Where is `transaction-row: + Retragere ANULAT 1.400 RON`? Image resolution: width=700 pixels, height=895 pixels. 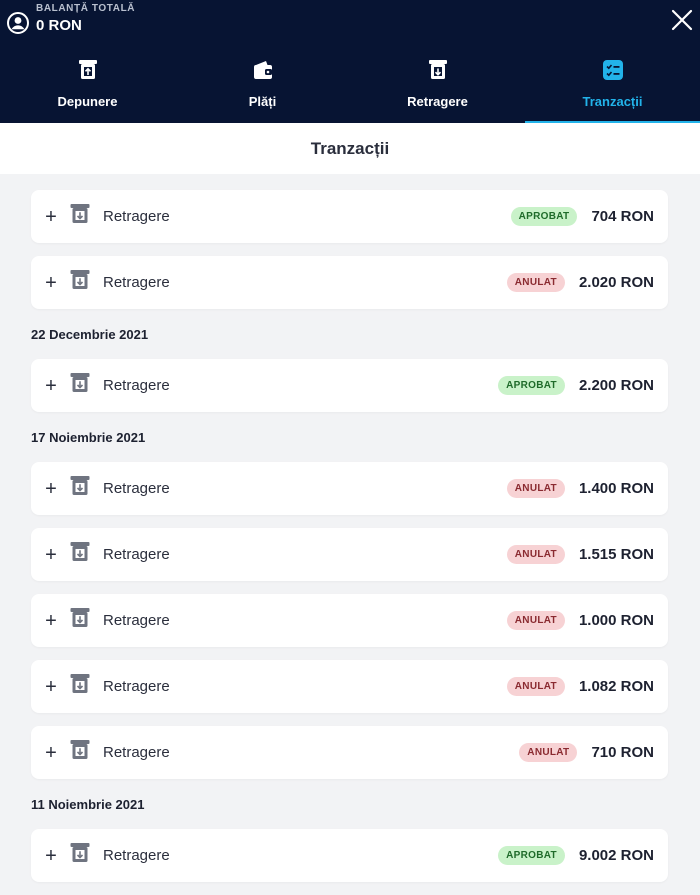 transaction-row: + Retragere ANULAT 1.400 RON is located at coordinates (349, 488).